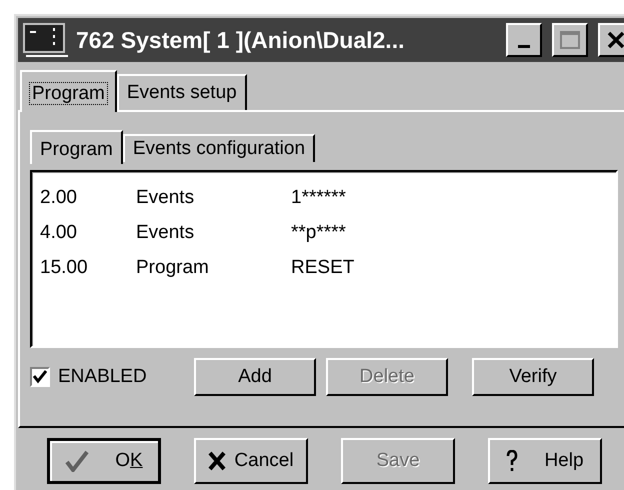 The width and height of the screenshot is (624, 490). Describe the element at coordinates (102, 377) in the screenshot. I see `checkbox-label: ENABLED` at that location.